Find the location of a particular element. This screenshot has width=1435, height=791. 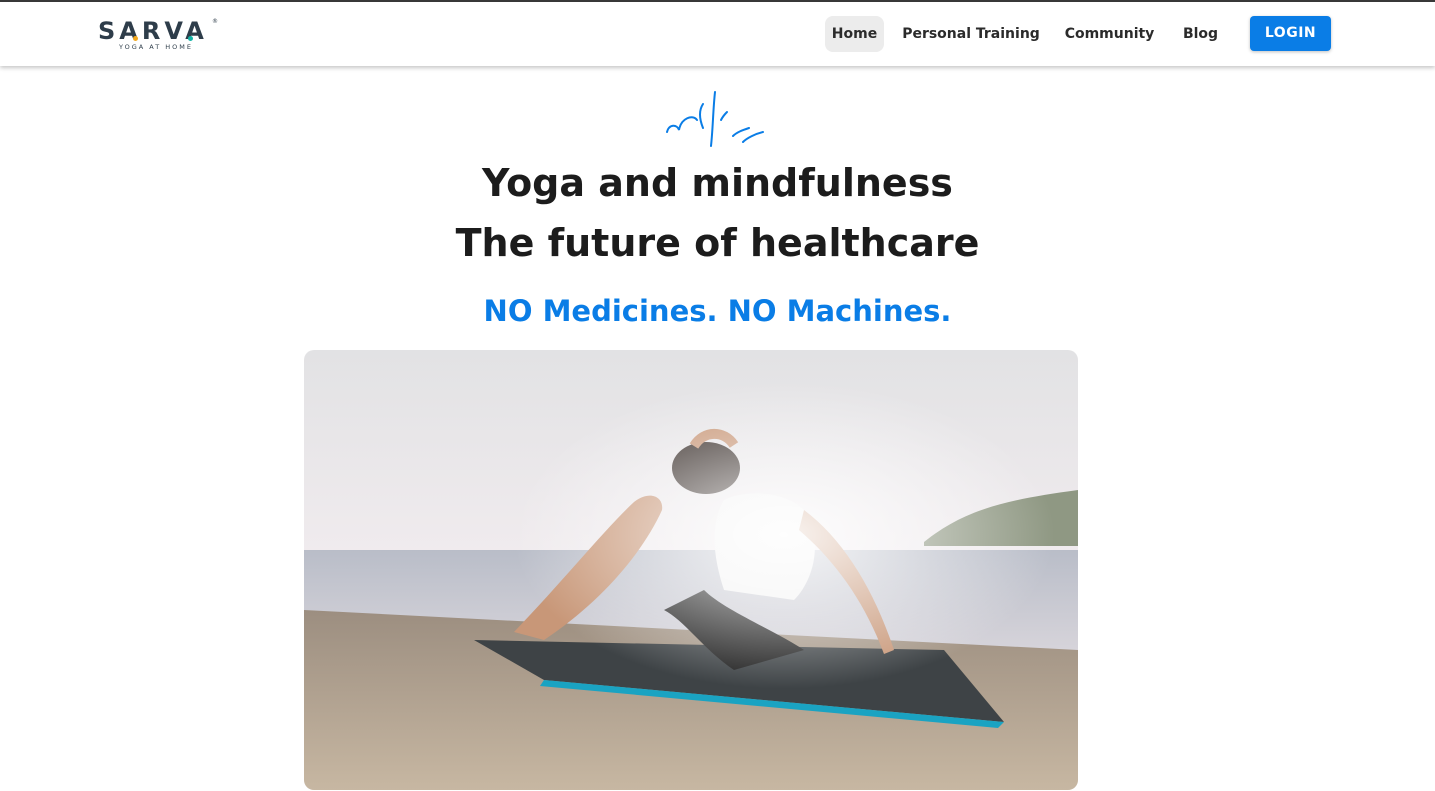

nav-community-label: Community is located at coordinates (1109, 34).